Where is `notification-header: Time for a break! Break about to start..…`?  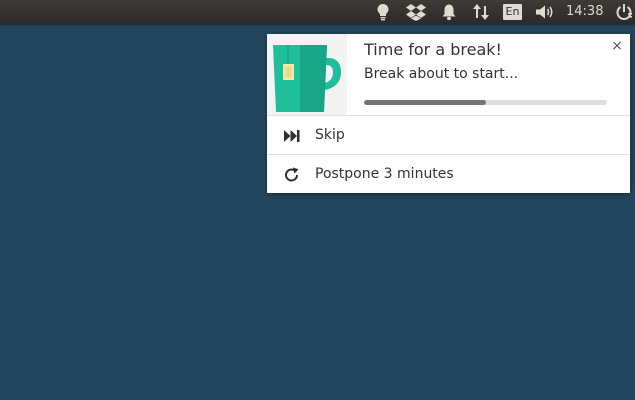 notification-header: Time for a break! Break about to start..… is located at coordinates (448, 74).